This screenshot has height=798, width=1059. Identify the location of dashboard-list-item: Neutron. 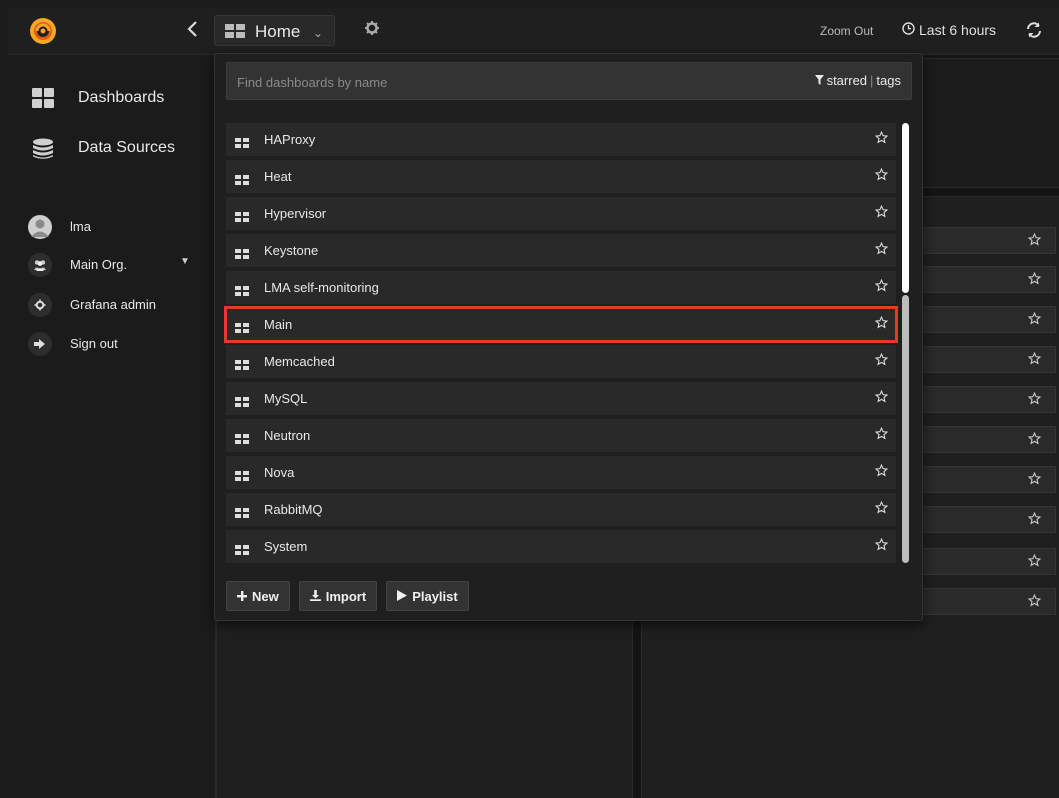
(561, 435).